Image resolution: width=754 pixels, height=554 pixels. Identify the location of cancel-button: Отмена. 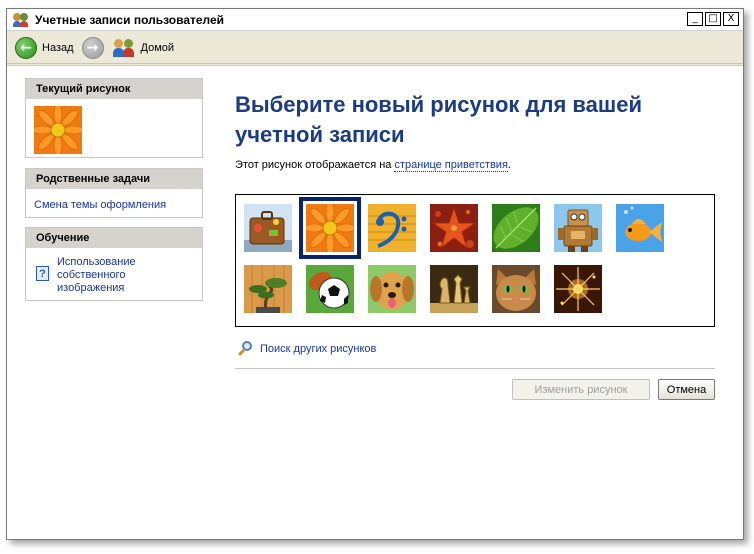
(686, 389).